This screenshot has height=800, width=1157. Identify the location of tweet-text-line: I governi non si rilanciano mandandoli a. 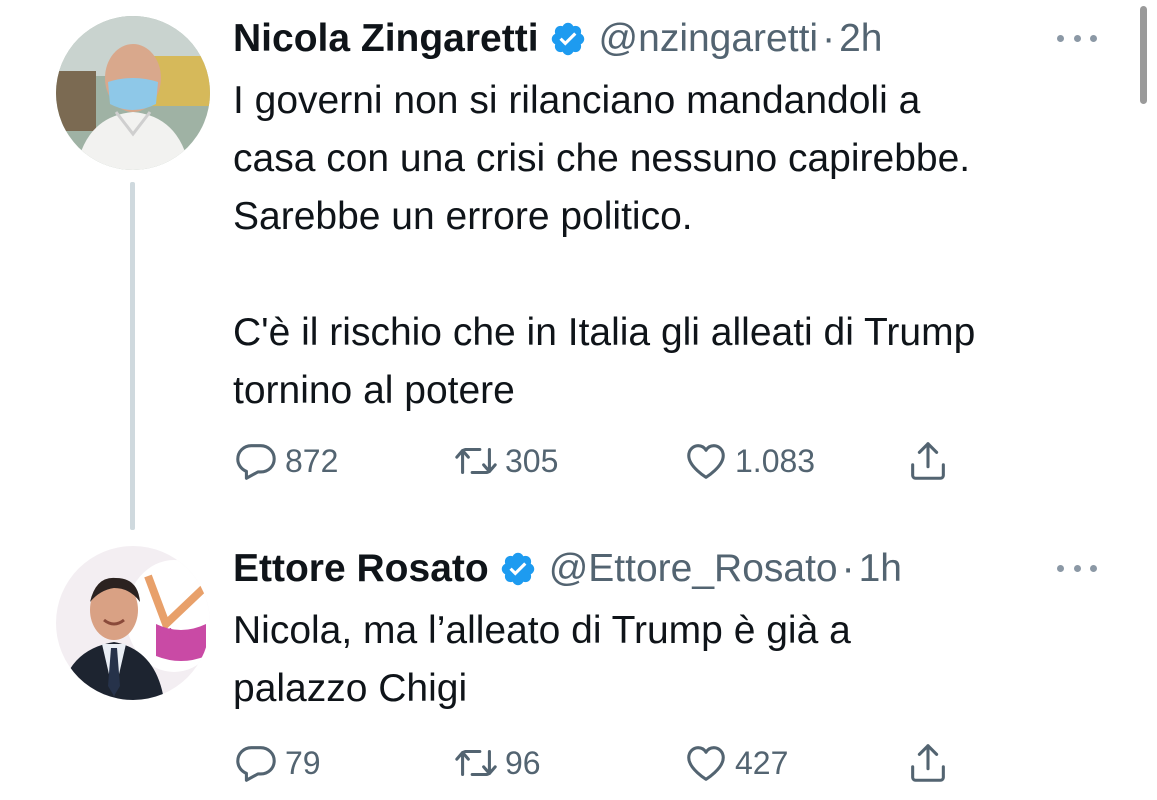
(577, 100).